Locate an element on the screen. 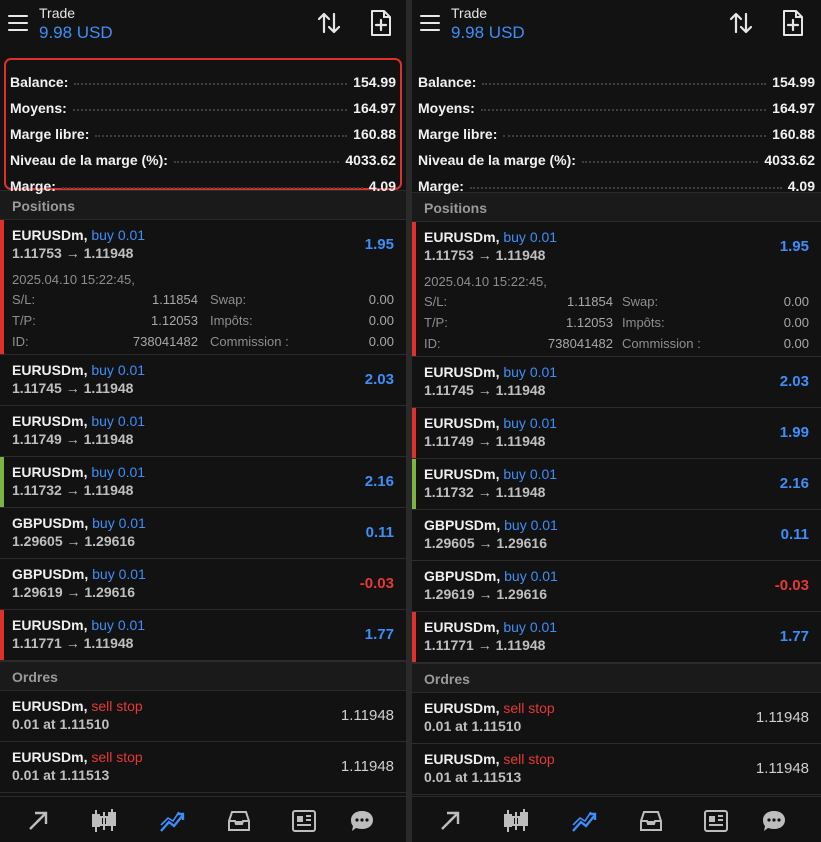 The image size is (821, 842). summary-value: 4.09 is located at coordinates (382, 186).